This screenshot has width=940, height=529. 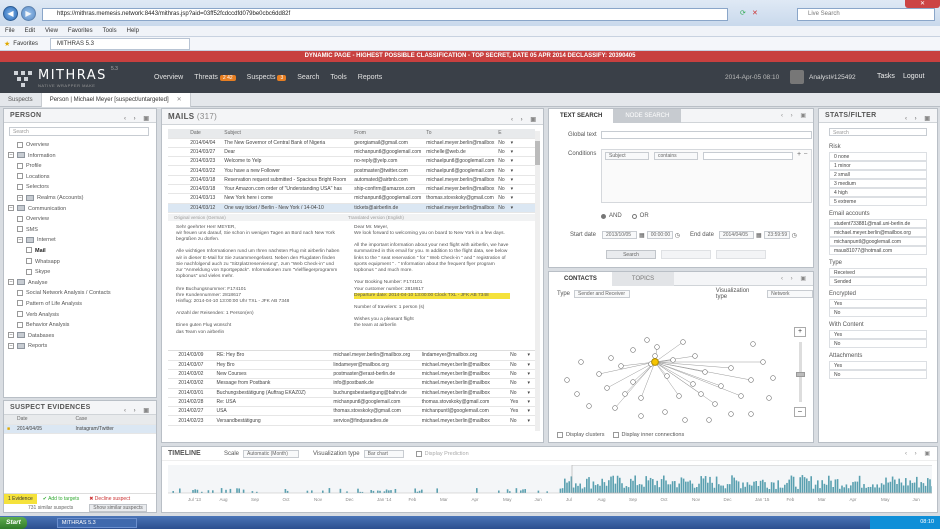 I want to click on tree-item: Whatsapp, so click(x=80, y=262).